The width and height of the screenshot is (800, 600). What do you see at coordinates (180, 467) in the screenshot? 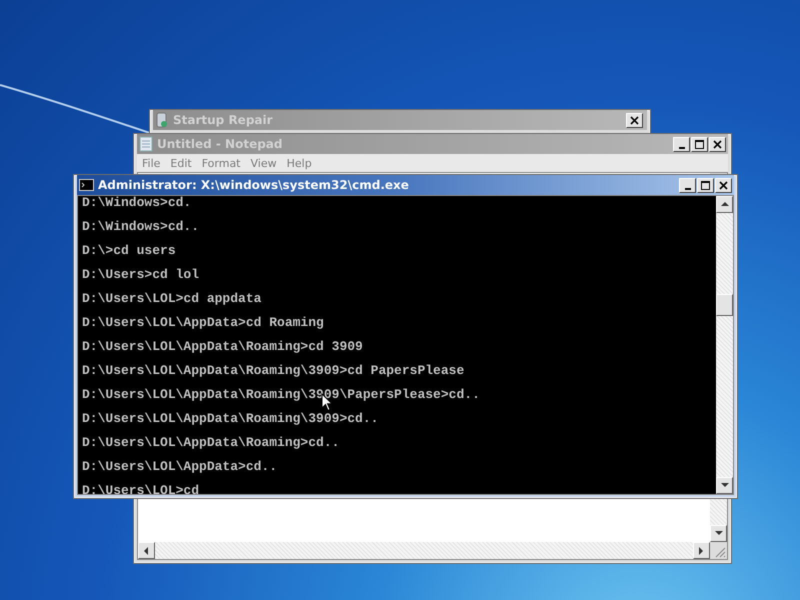
I see `console-line: D:\Users\LOL\AppData>cd..` at bounding box center [180, 467].